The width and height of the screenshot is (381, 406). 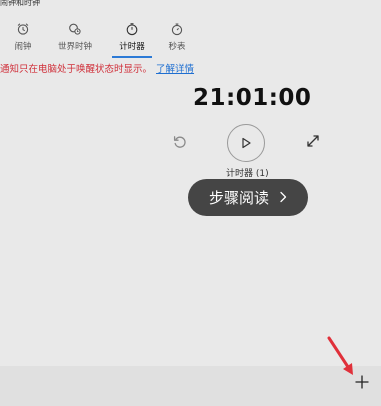 I want to click on stopwatch-icon, so click(x=177, y=28).